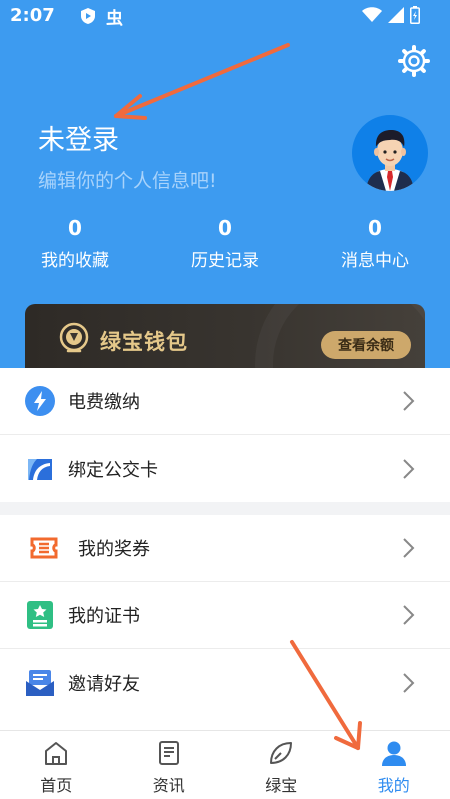  I want to click on menu-item-bus-card: 绑定公交卡, so click(225, 468).